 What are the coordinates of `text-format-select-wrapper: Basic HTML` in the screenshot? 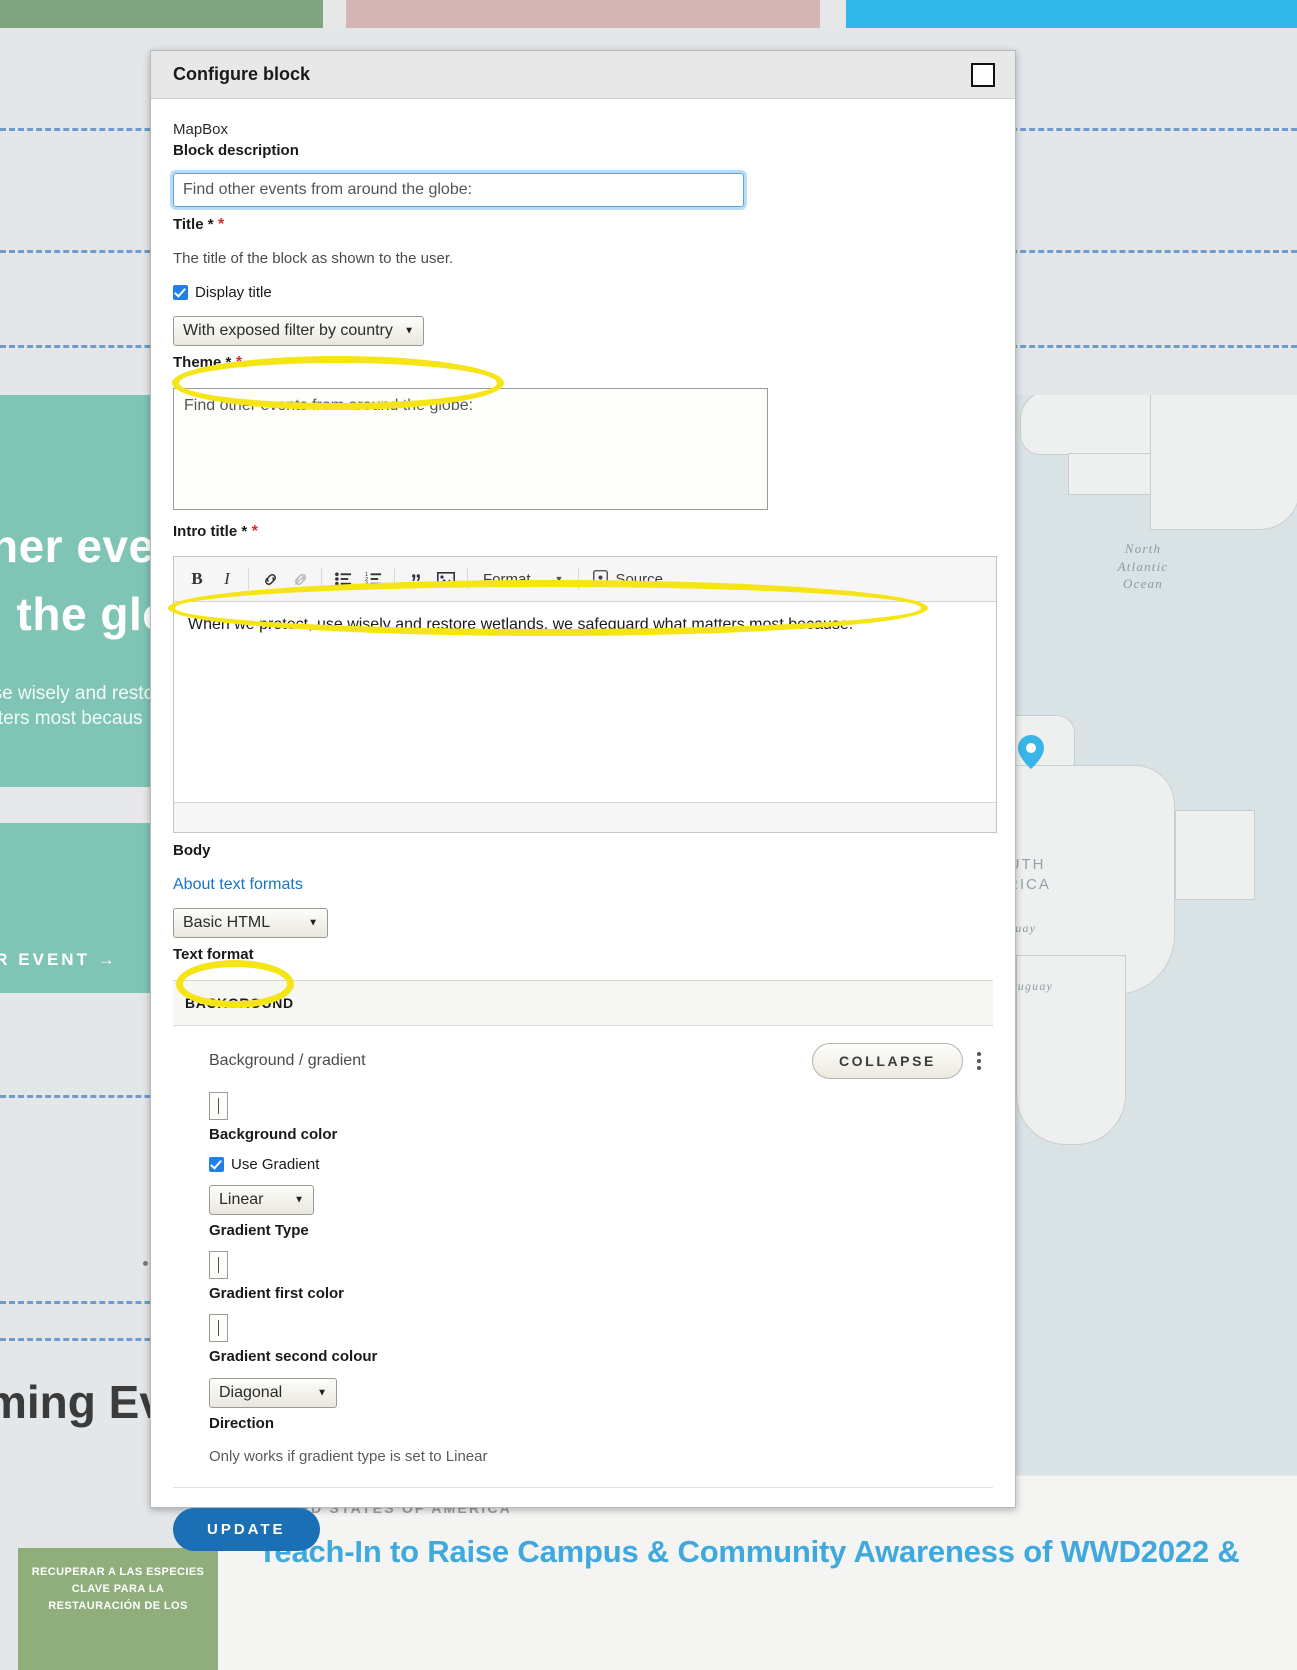 It's located at (250, 923).